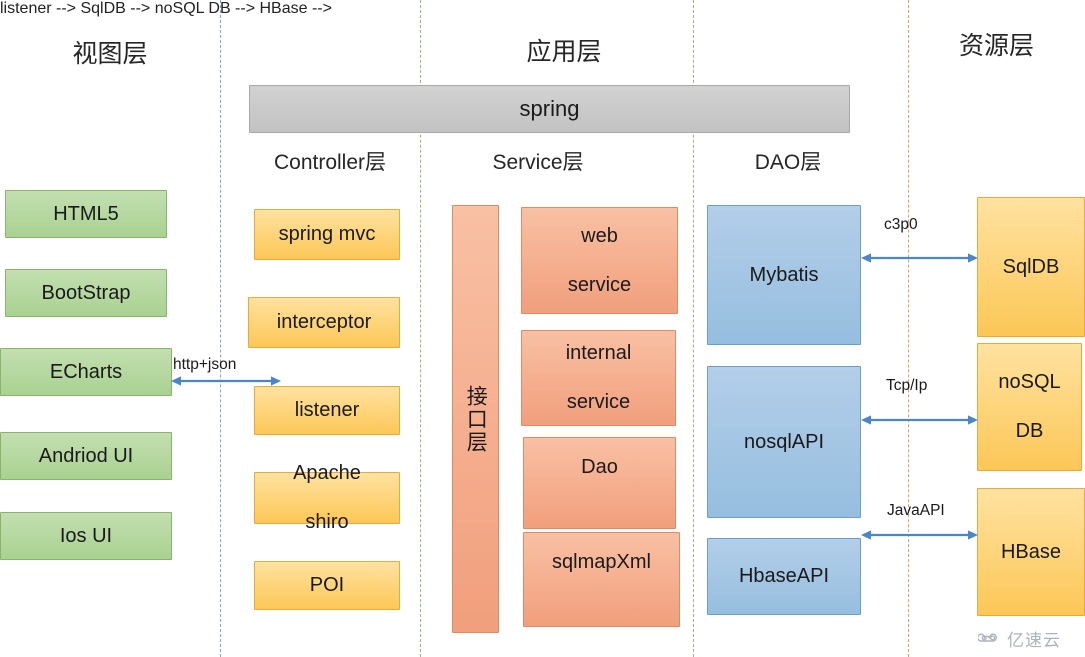 This screenshot has width=1085, height=657. I want to click on dao-node-mybatis-label: Mybatis, so click(784, 274).